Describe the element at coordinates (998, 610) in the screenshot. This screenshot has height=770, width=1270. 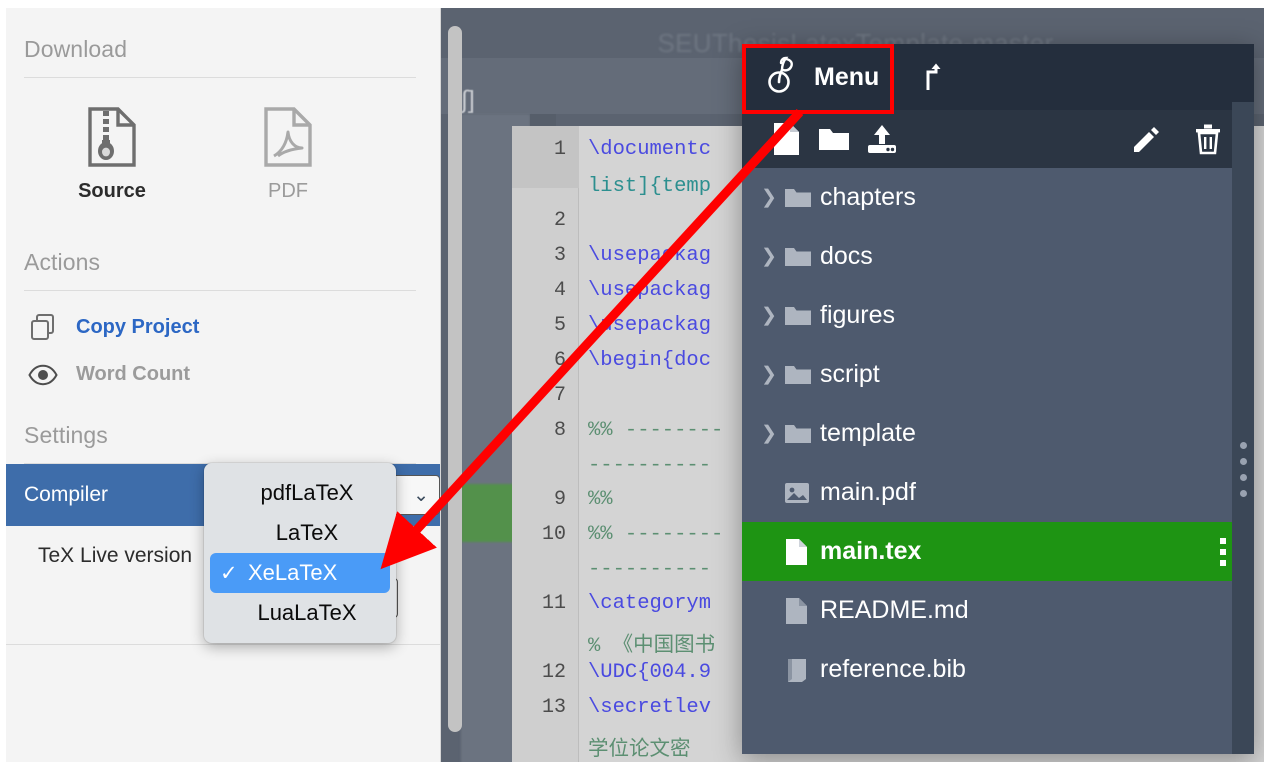
I see `file-tree-file: ❯README.md` at that location.